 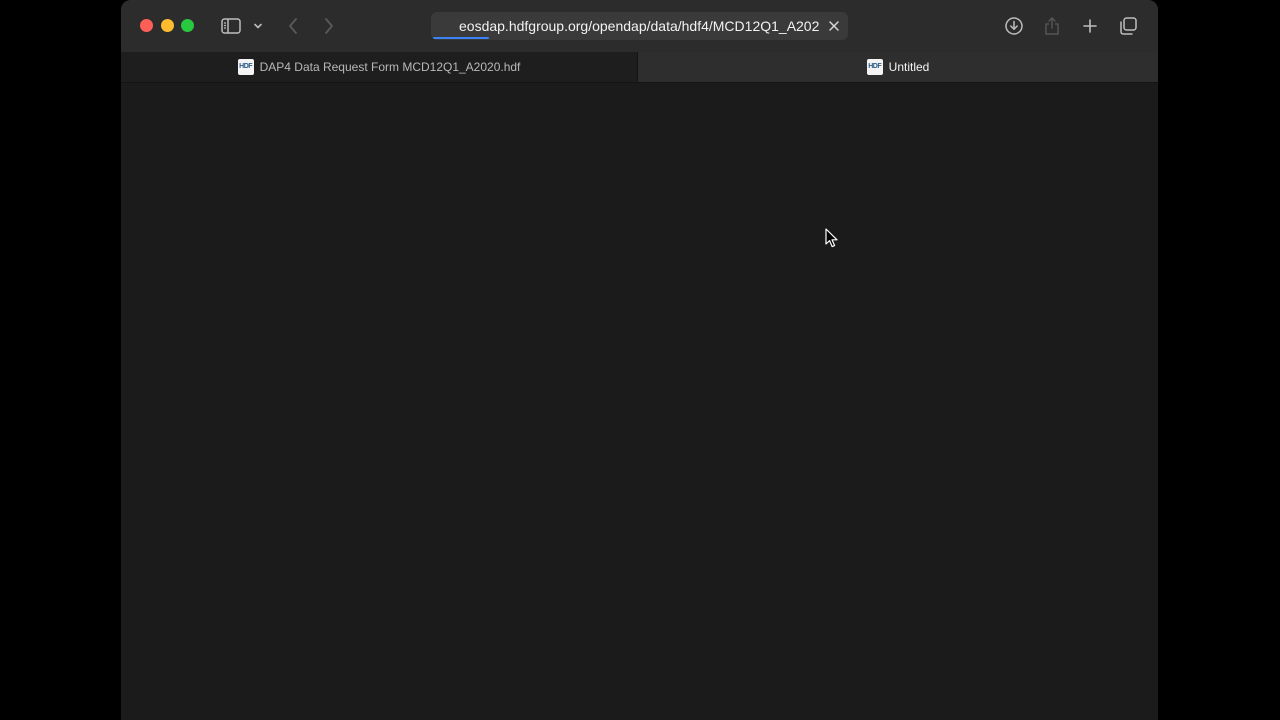 What do you see at coordinates (909, 67) in the screenshot?
I see `tab-title: Untitled` at bounding box center [909, 67].